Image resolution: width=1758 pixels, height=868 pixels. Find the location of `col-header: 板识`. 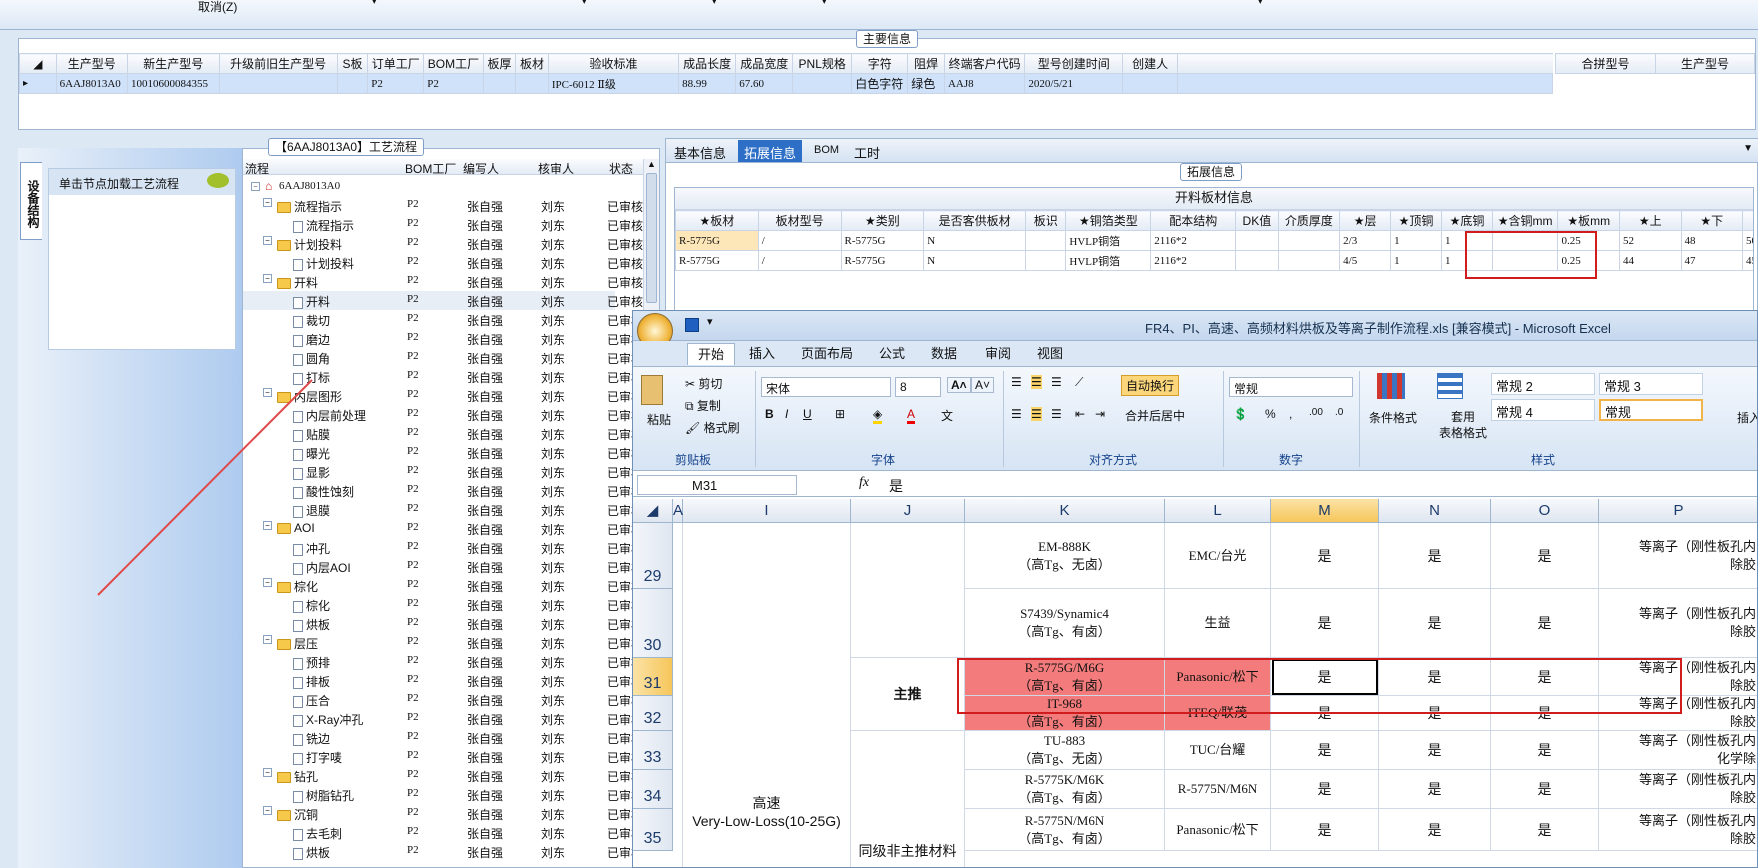

col-header: 板识 is located at coordinates (1046, 220).